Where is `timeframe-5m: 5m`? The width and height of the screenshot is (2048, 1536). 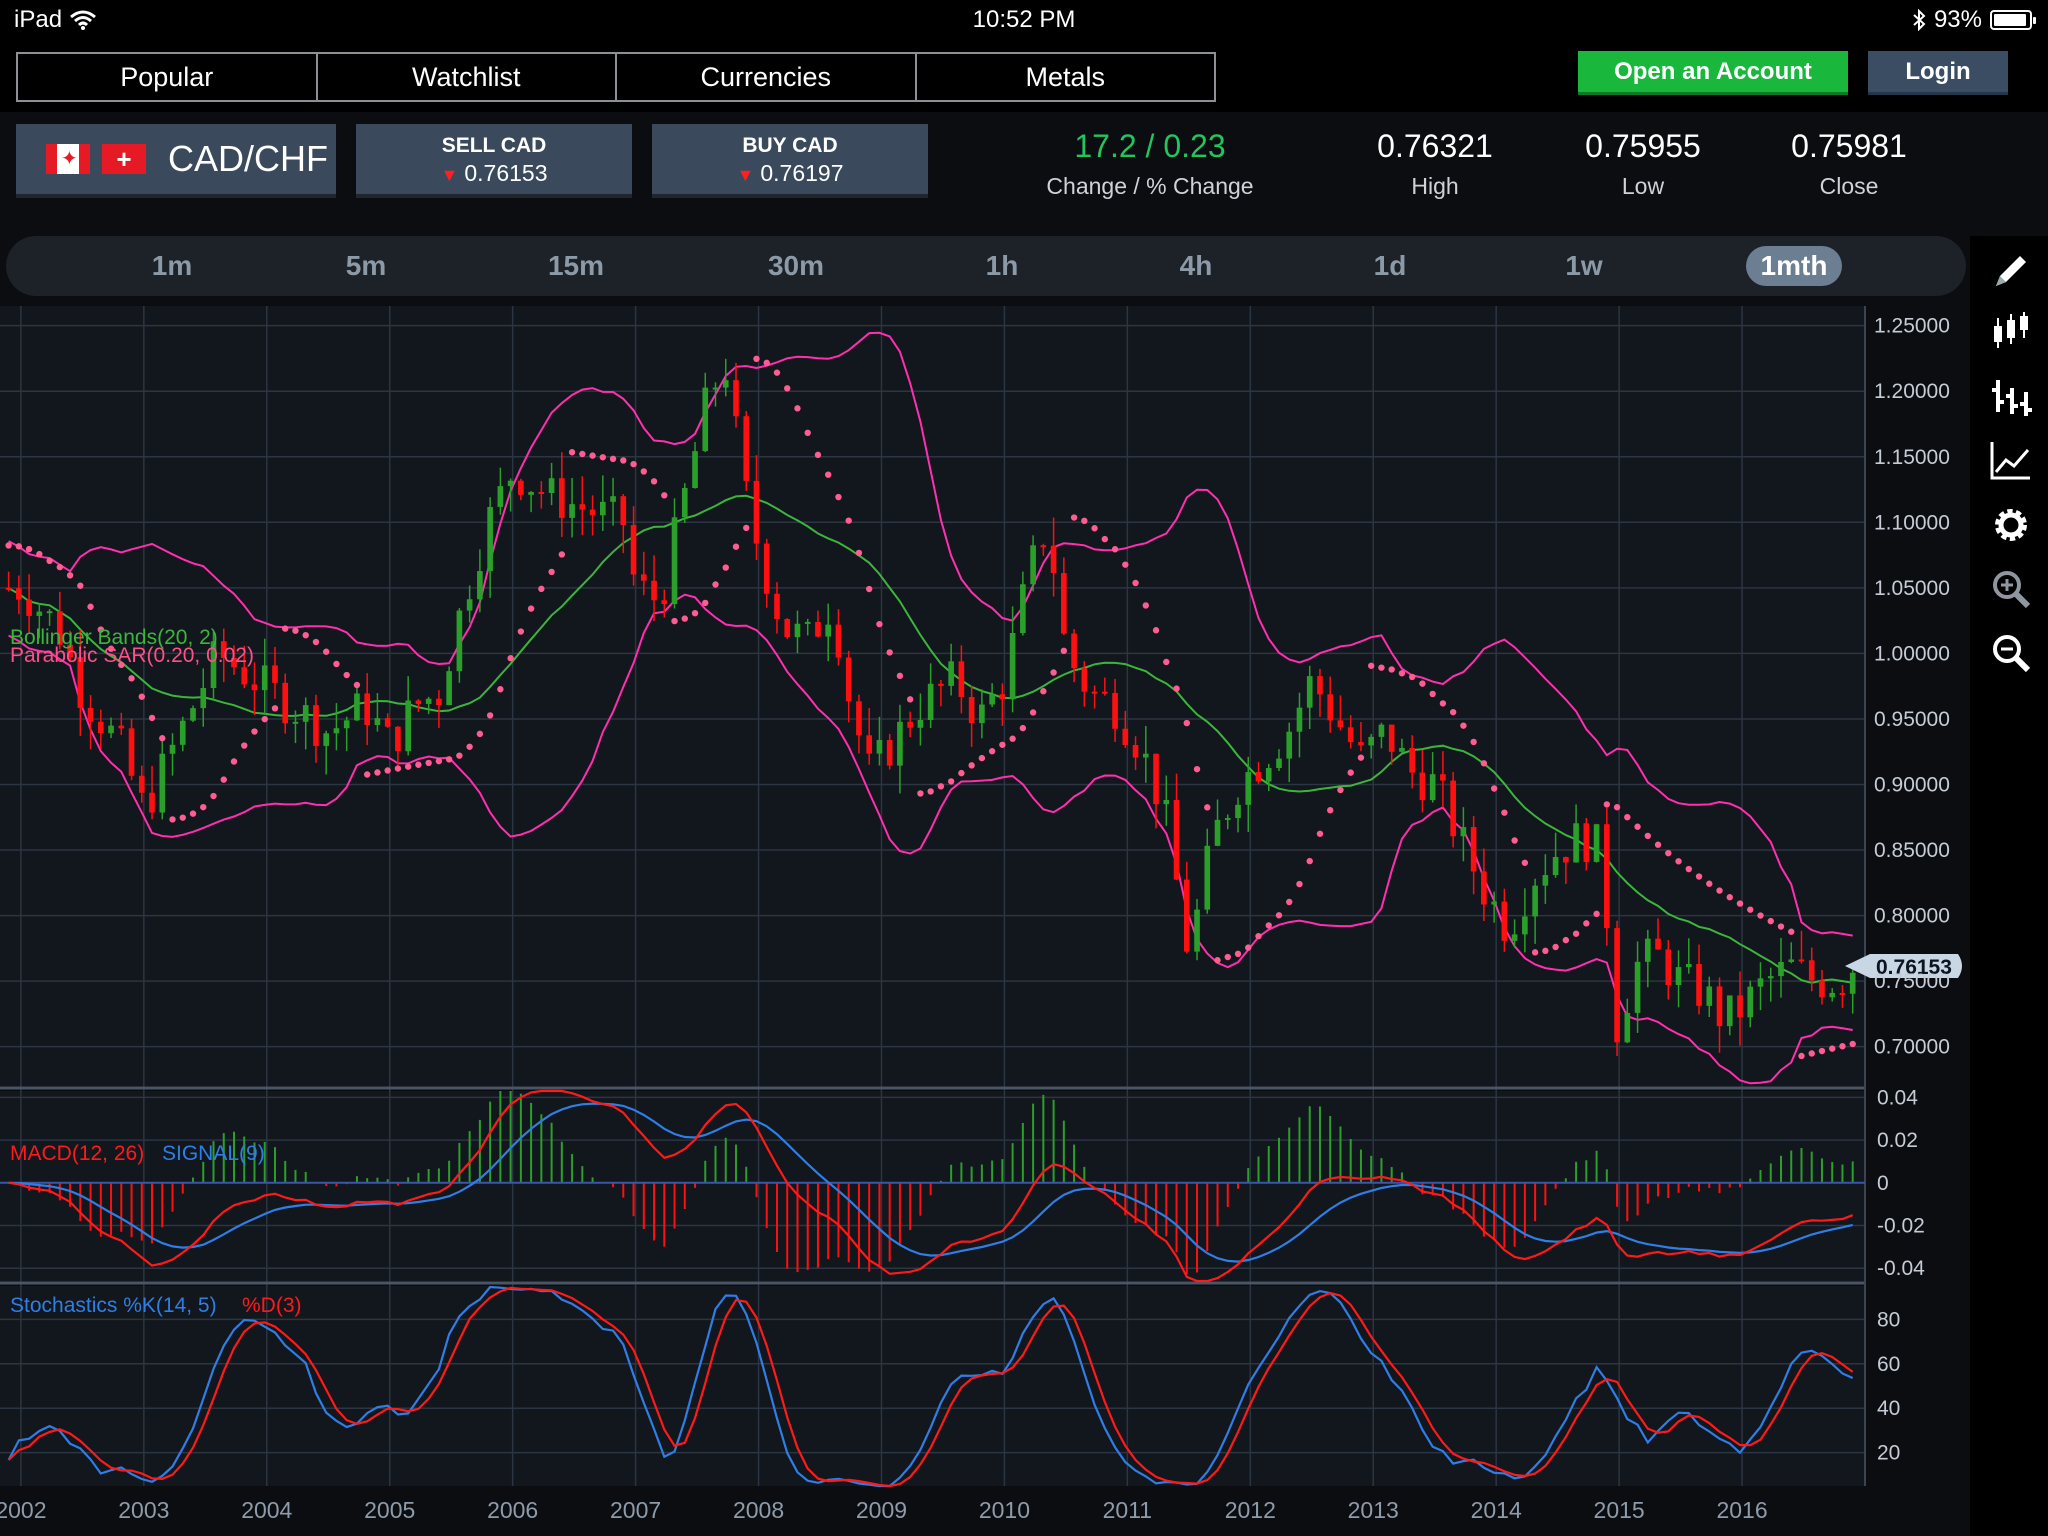
timeframe-5m: 5m is located at coordinates (366, 266).